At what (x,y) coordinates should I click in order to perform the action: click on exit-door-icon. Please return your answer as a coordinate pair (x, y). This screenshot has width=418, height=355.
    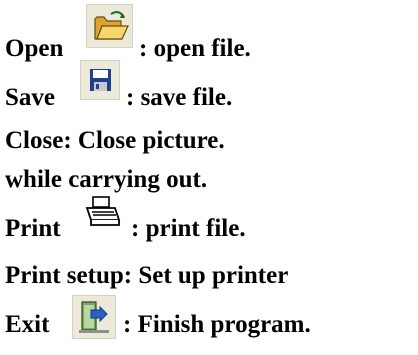
    Looking at the image, I should click on (94, 317).